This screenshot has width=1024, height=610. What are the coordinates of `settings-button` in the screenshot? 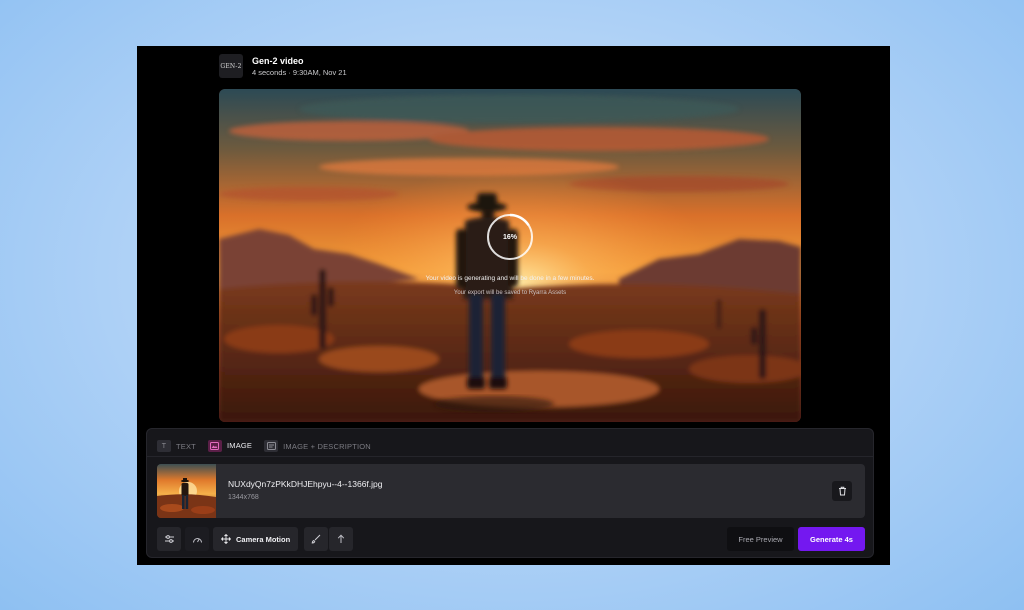 It's located at (169, 539).